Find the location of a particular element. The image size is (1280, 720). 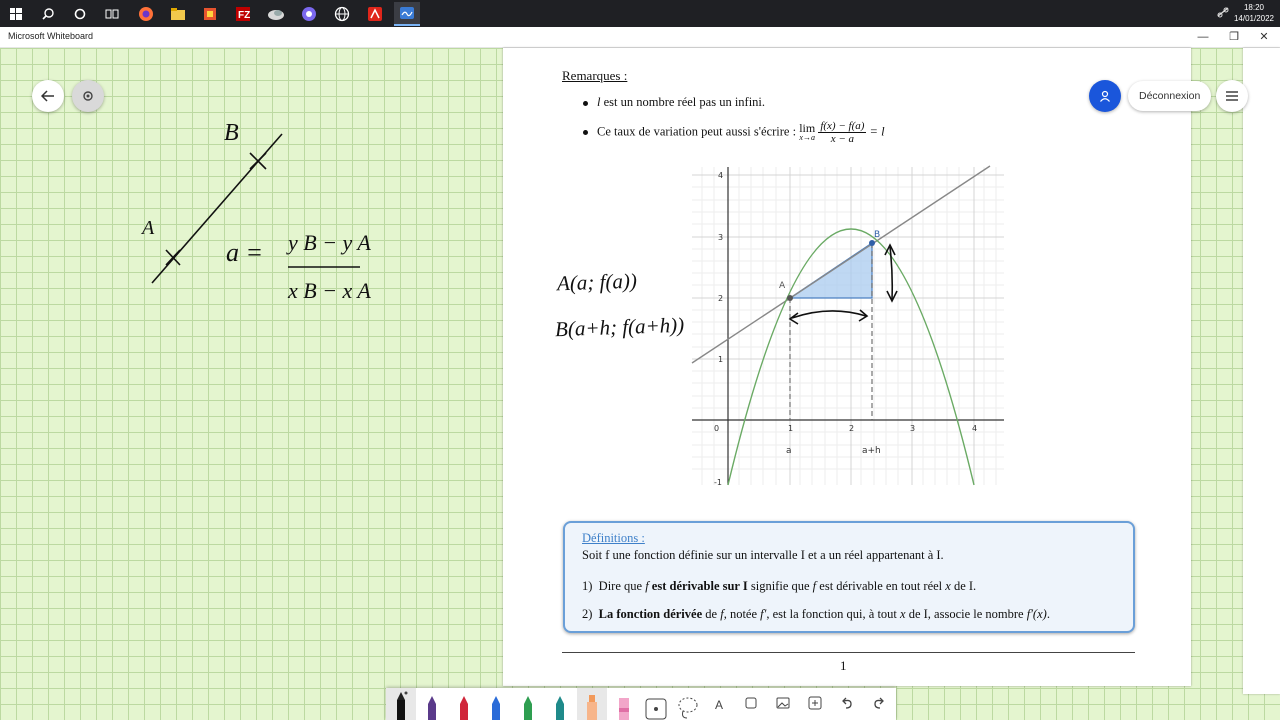

pen-red-tool is located at coordinates (464, 704).